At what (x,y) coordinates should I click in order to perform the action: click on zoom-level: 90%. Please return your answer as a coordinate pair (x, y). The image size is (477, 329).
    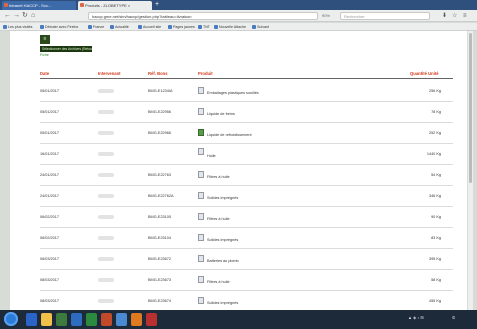
    Looking at the image, I should click on (326, 16).